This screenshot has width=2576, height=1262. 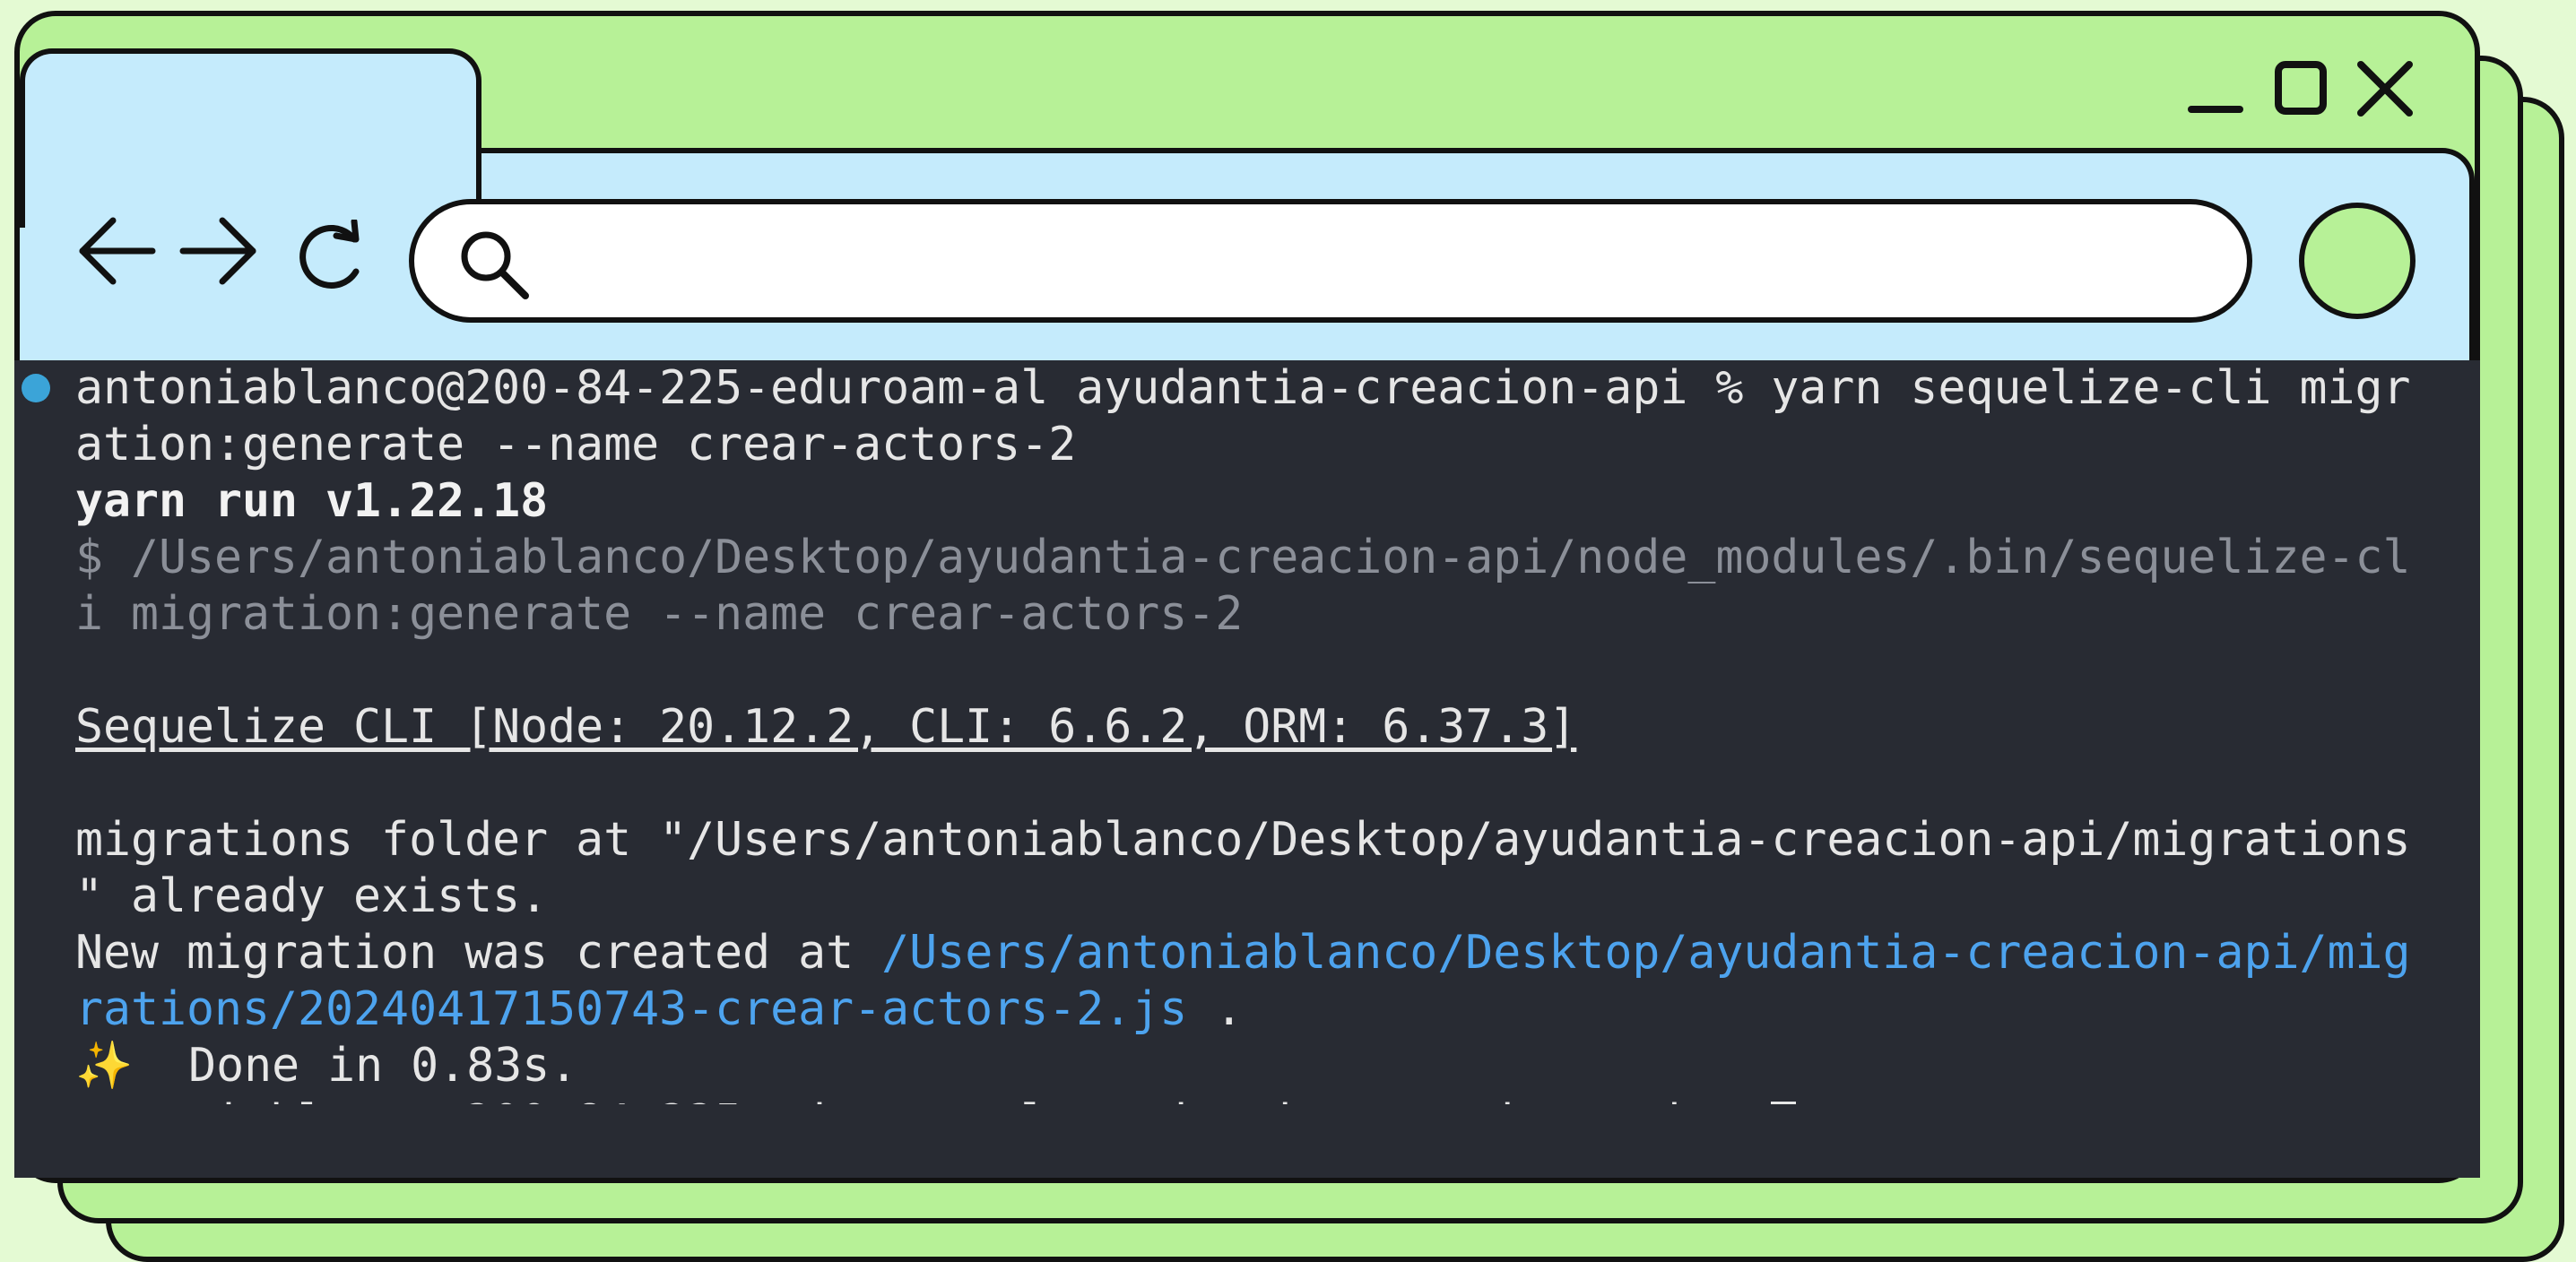 I want to click on arrow-left-icon, so click(x=117, y=251).